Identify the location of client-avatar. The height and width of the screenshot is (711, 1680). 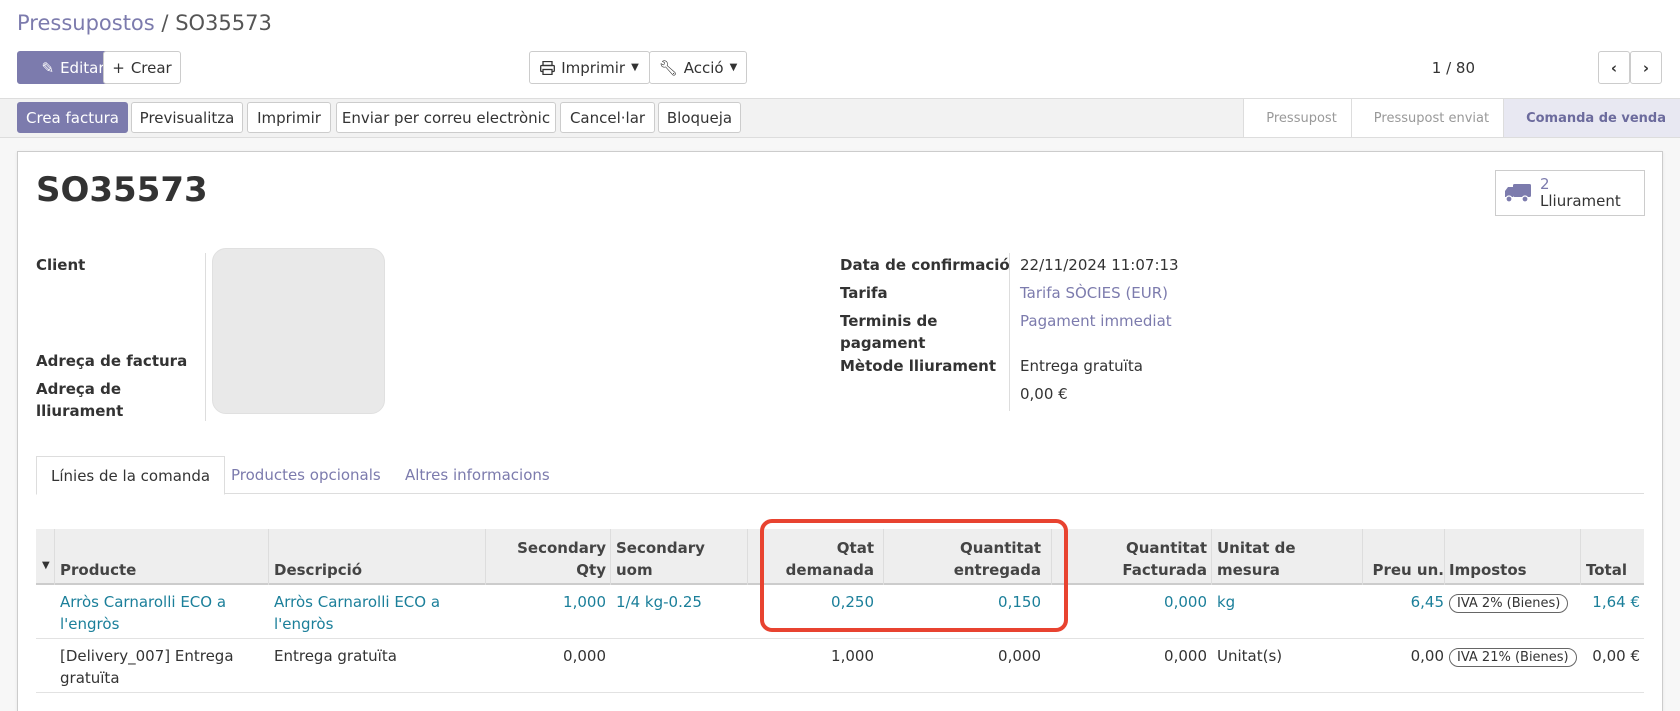
(298, 331).